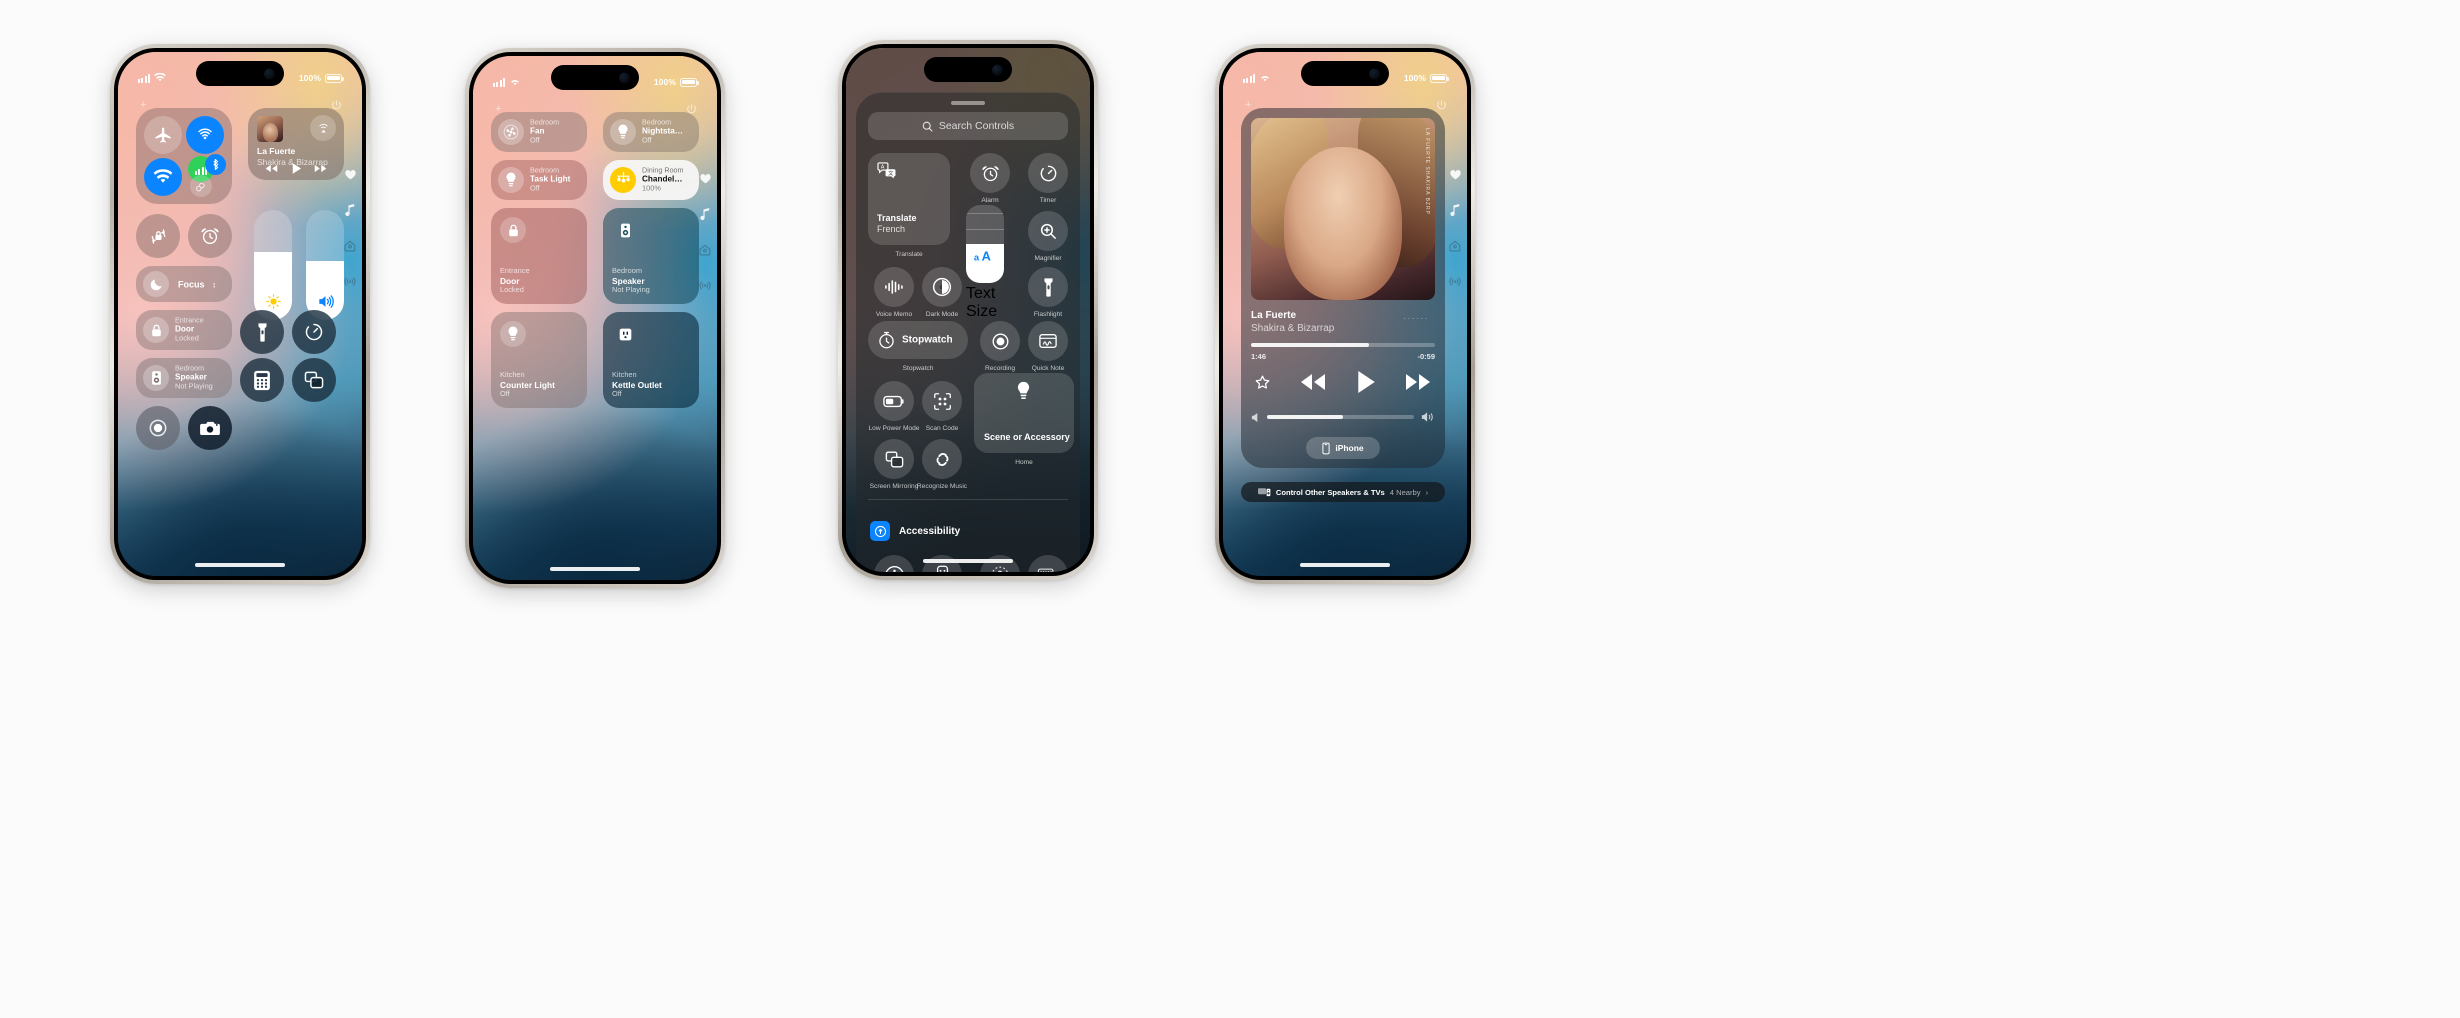 This screenshot has width=2460, height=1018. What do you see at coordinates (985, 244) in the screenshot?
I see `gallery-text-size-slider: aA` at bounding box center [985, 244].